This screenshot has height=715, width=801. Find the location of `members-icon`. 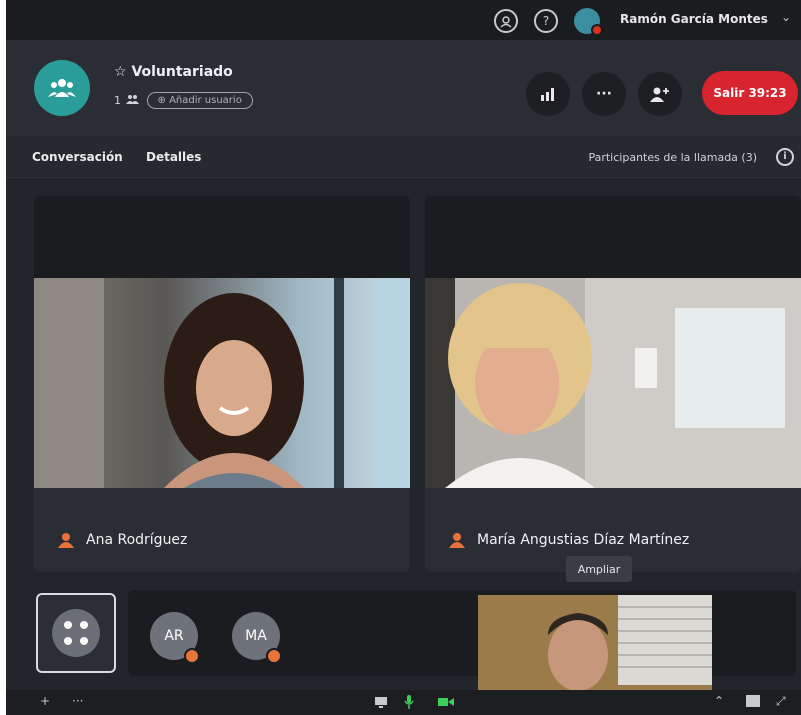

members-icon is located at coordinates (132, 99).